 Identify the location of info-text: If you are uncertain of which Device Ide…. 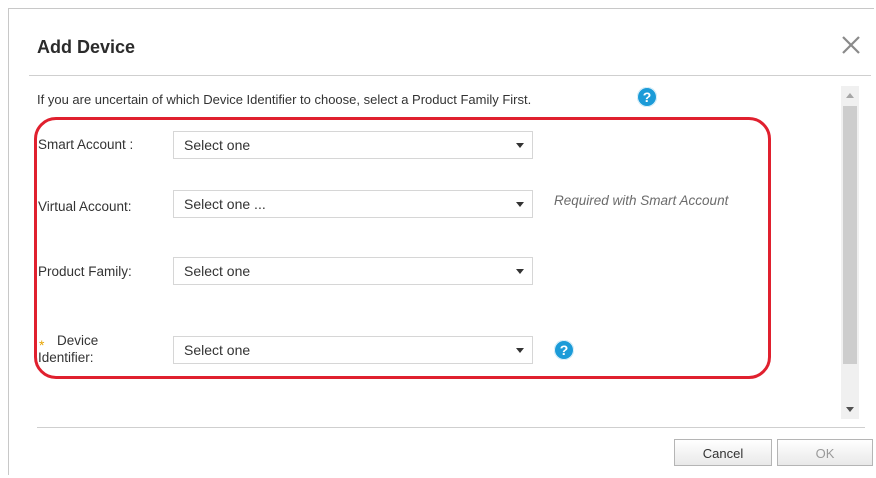
(284, 99).